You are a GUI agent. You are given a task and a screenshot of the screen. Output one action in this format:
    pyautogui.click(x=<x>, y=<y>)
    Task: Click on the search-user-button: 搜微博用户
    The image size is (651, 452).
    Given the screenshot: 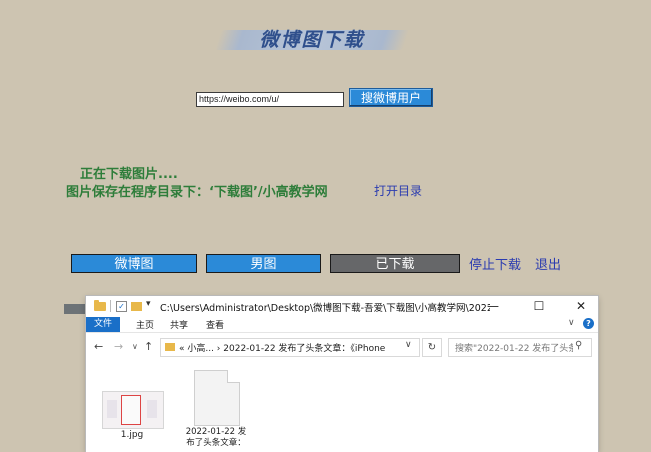 What is the action you would take?
    pyautogui.click(x=391, y=97)
    